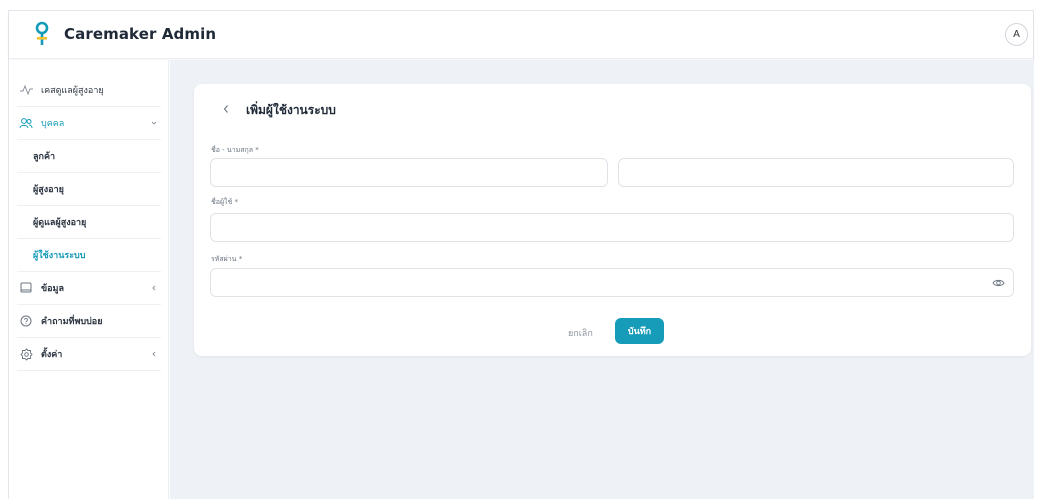 The width and height of the screenshot is (1043, 499). Describe the element at coordinates (154, 123) in the screenshot. I see `chevron-down-icon` at that location.